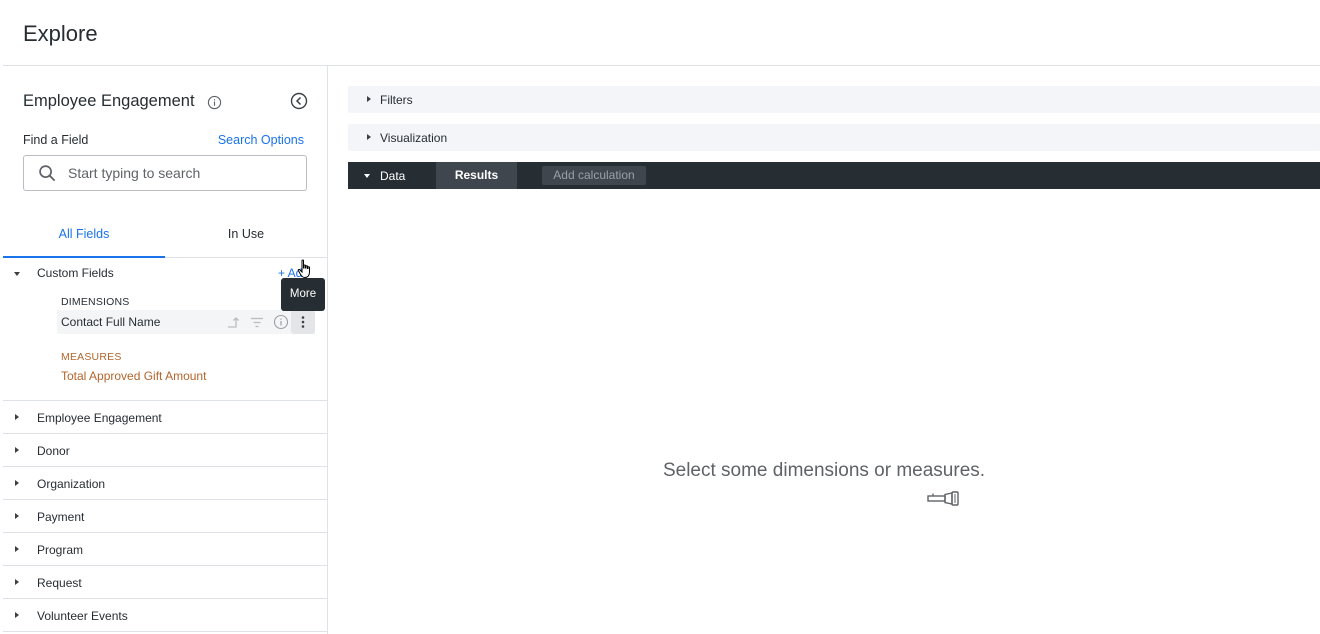  What do you see at coordinates (61, 517) in the screenshot?
I see `view-label: Payment` at bounding box center [61, 517].